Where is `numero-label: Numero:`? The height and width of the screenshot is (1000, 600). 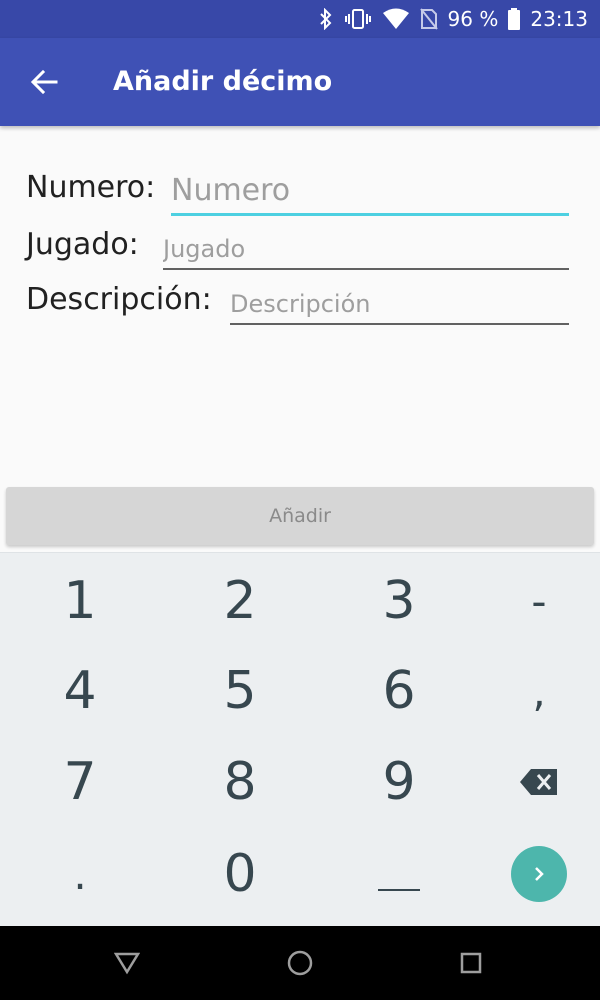
numero-label: Numero: is located at coordinates (91, 187).